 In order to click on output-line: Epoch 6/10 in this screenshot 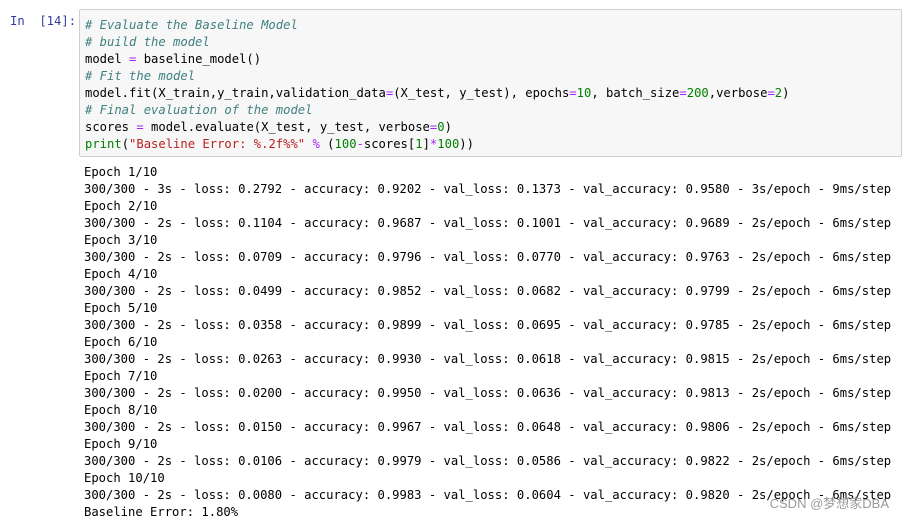, I will do `click(121, 342)`.